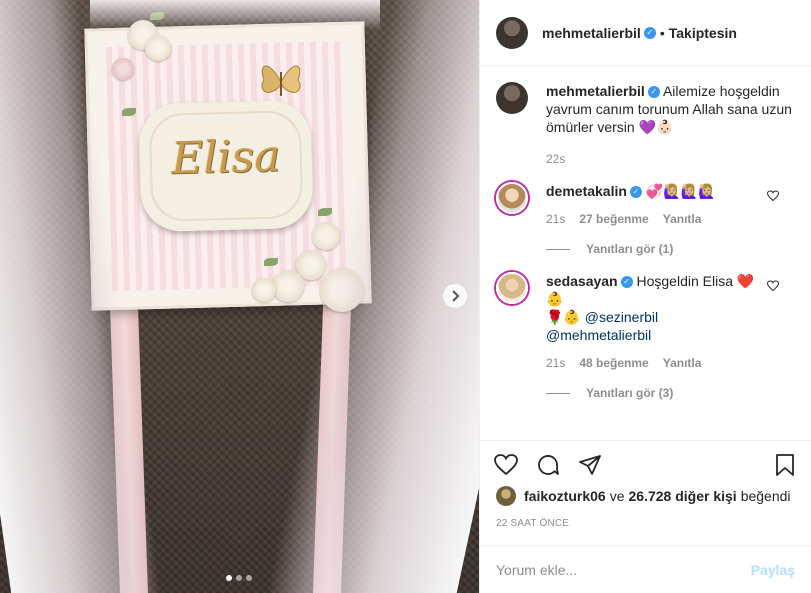 The width and height of the screenshot is (811, 593). I want to click on caption-avatar, so click(512, 98).